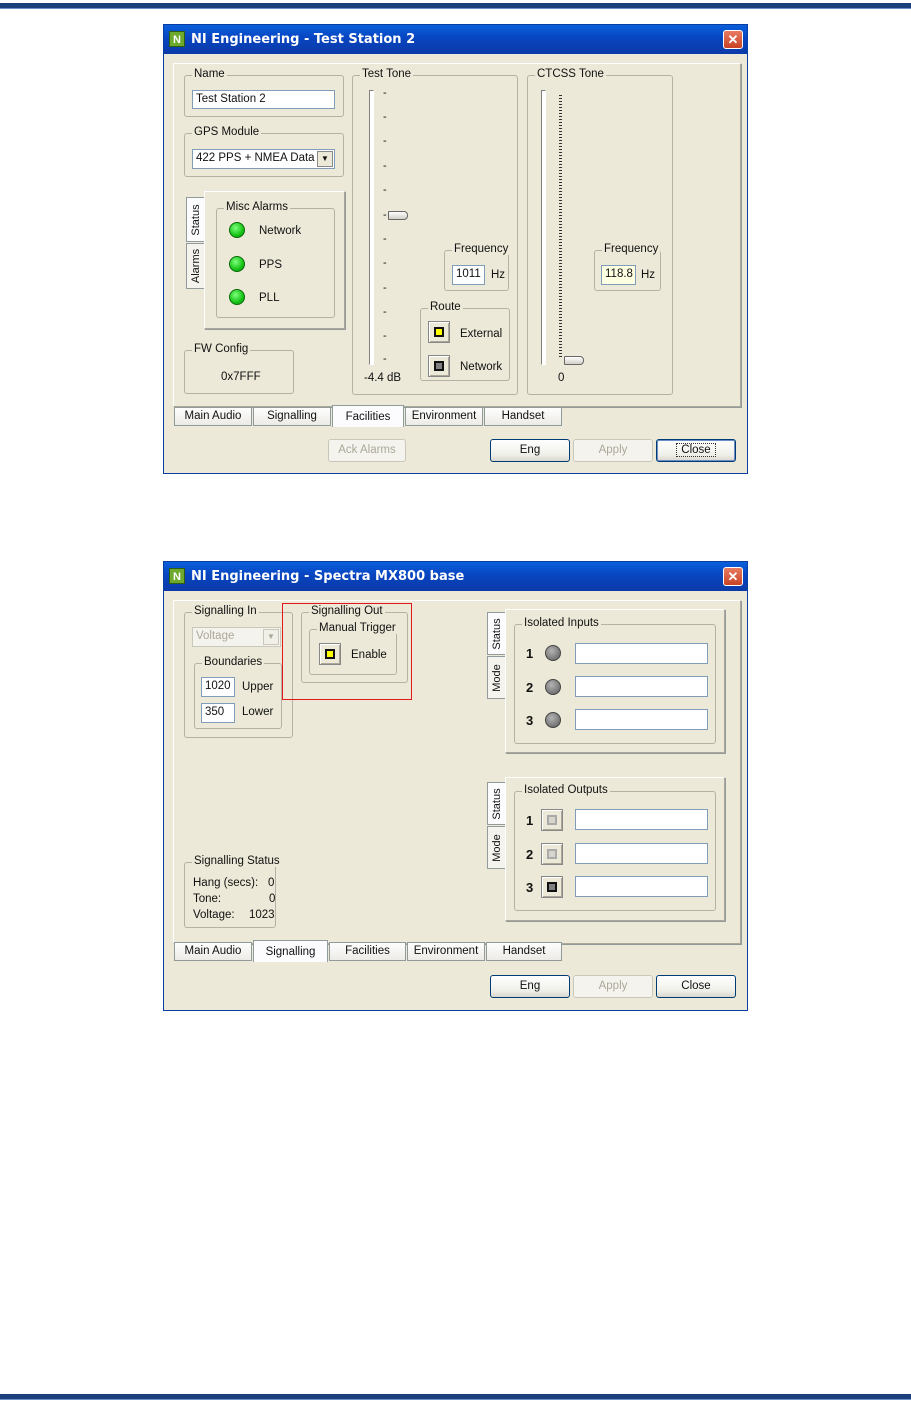 The width and height of the screenshot is (911, 1403). What do you see at coordinates (445, 307) in the screenshot?
I see `route-title: Route` at bounding box center [445, 307].